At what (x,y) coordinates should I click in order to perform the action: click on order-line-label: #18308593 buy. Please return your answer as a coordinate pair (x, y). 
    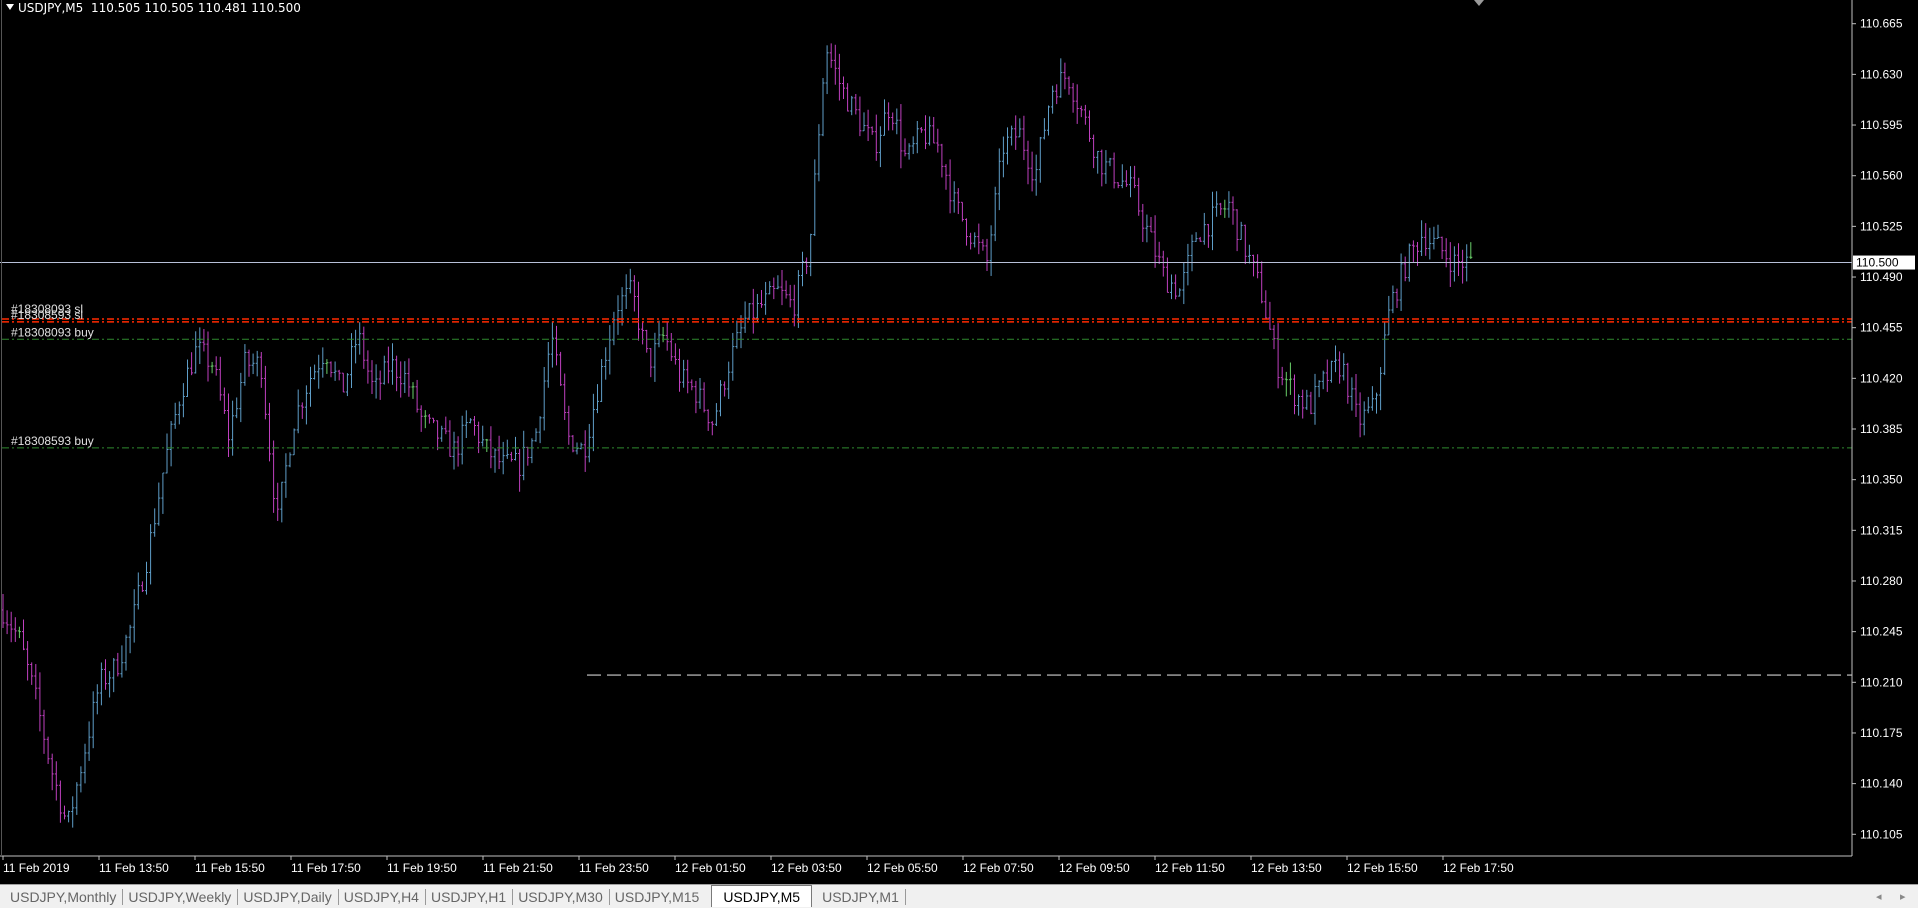
    Looking at the image, I should click on (52, 441).